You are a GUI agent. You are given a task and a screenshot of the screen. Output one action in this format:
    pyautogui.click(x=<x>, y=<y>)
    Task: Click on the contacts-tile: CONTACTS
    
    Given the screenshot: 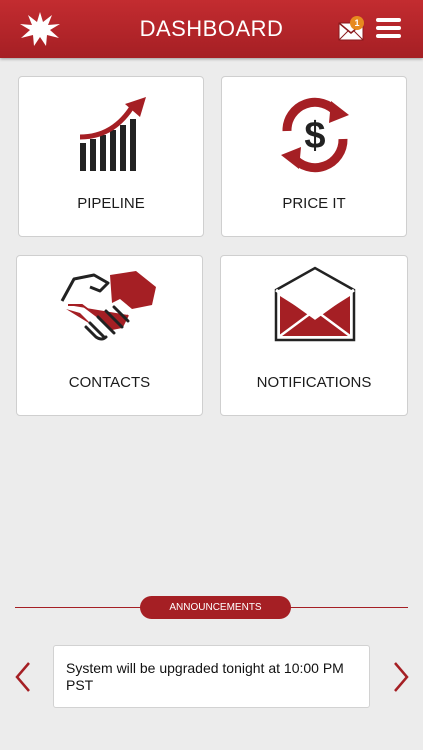 What is the action you would take?
    pyautogui.click(x=109, y=335)
    